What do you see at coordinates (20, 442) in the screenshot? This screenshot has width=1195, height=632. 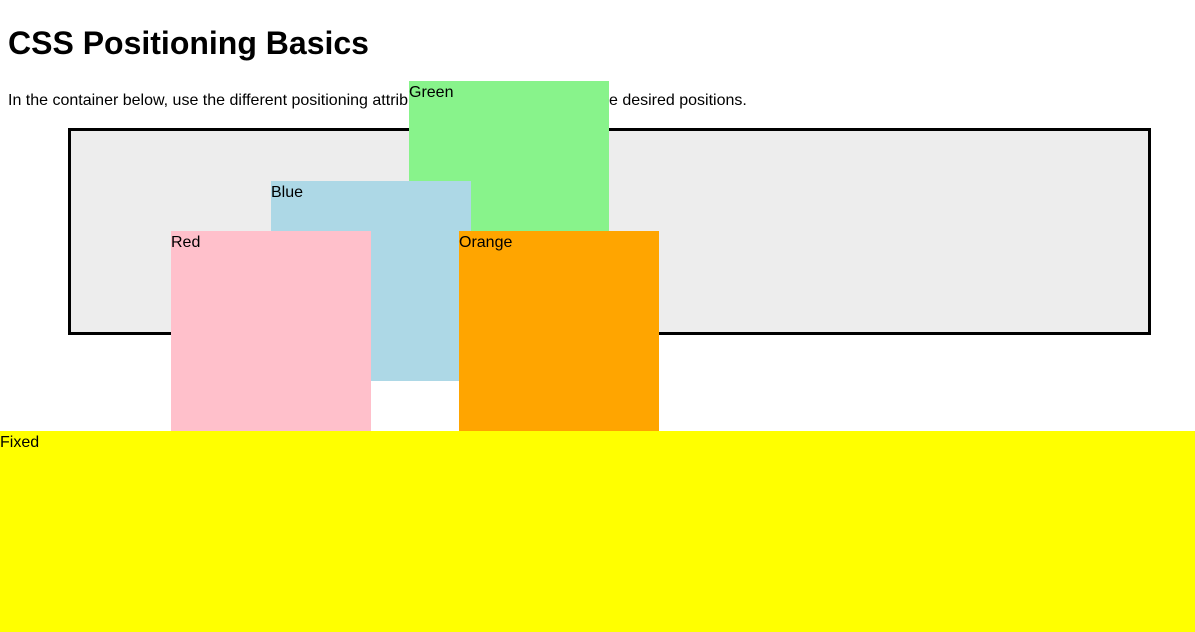 I see `fixed-box-label: Fixed` at bounding box center [20, 442].